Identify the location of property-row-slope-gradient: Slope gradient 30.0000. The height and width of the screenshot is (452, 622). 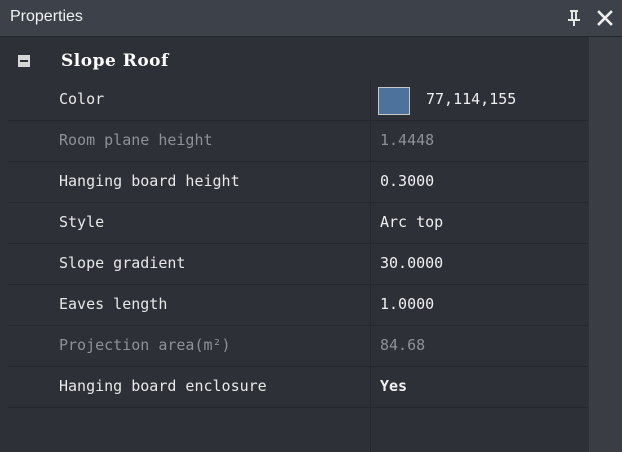
(298, 264).